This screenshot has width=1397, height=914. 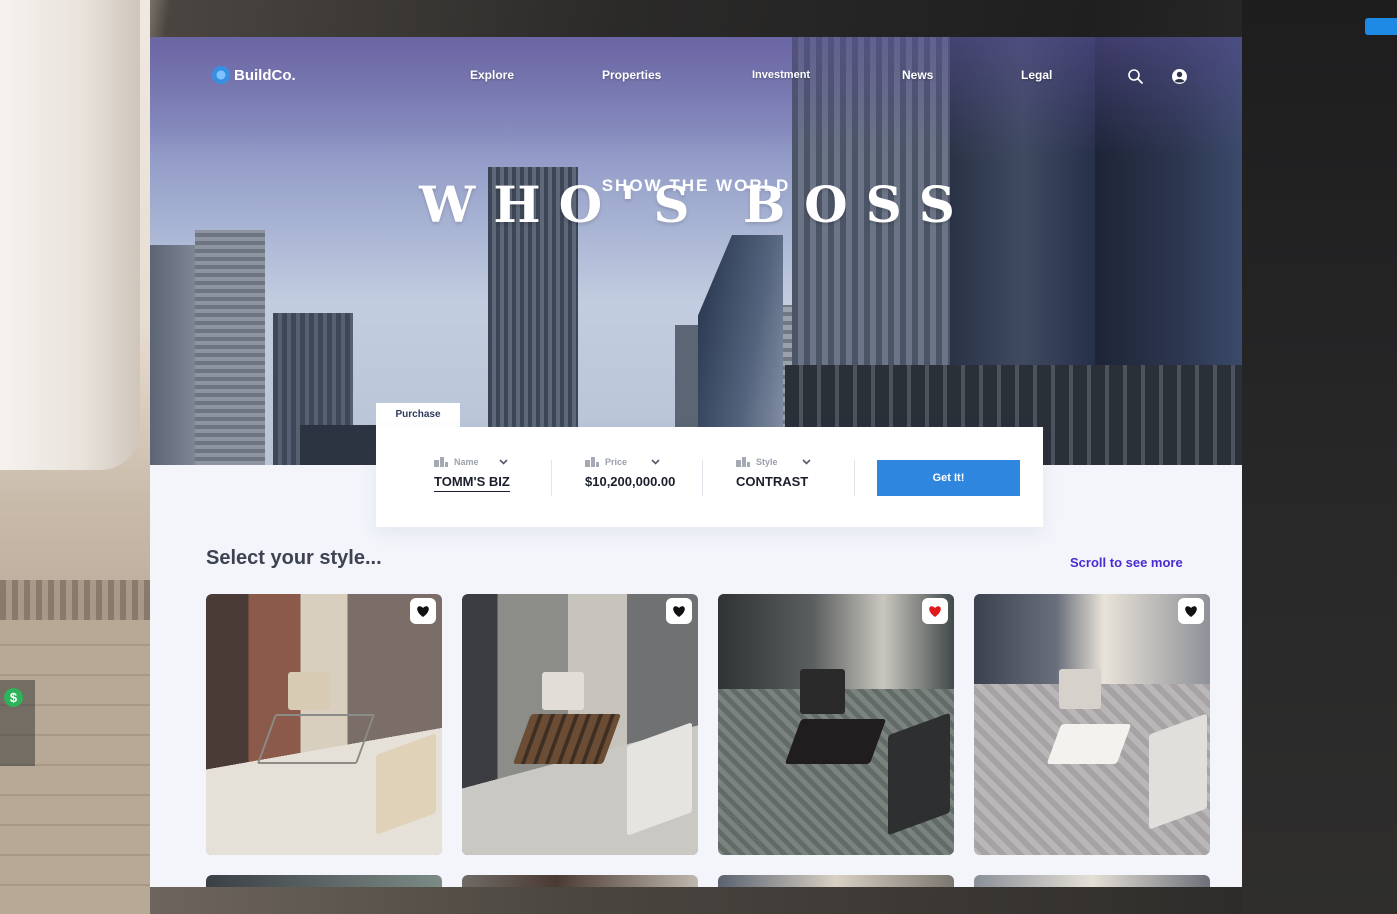 I want to click on search-icon, so click(x=1135, y=76).